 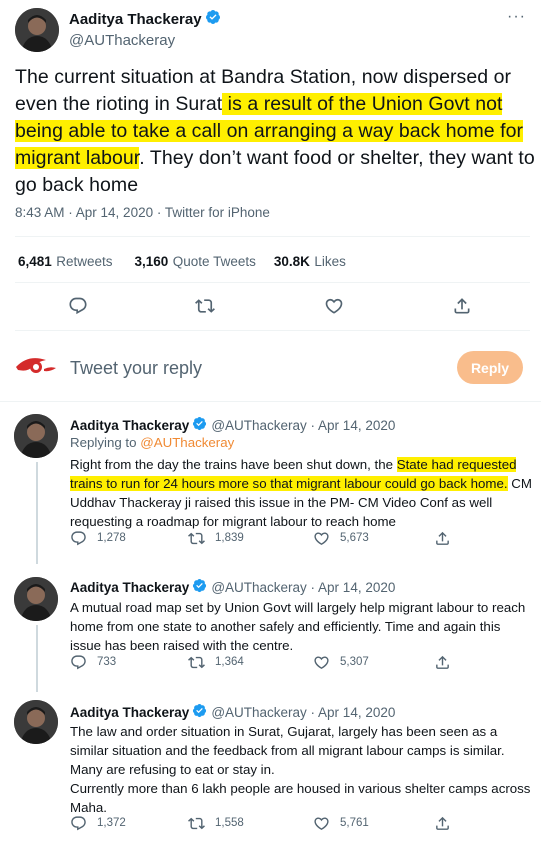 I want to click on like-action: 5,673, so click(x=341, y=538).